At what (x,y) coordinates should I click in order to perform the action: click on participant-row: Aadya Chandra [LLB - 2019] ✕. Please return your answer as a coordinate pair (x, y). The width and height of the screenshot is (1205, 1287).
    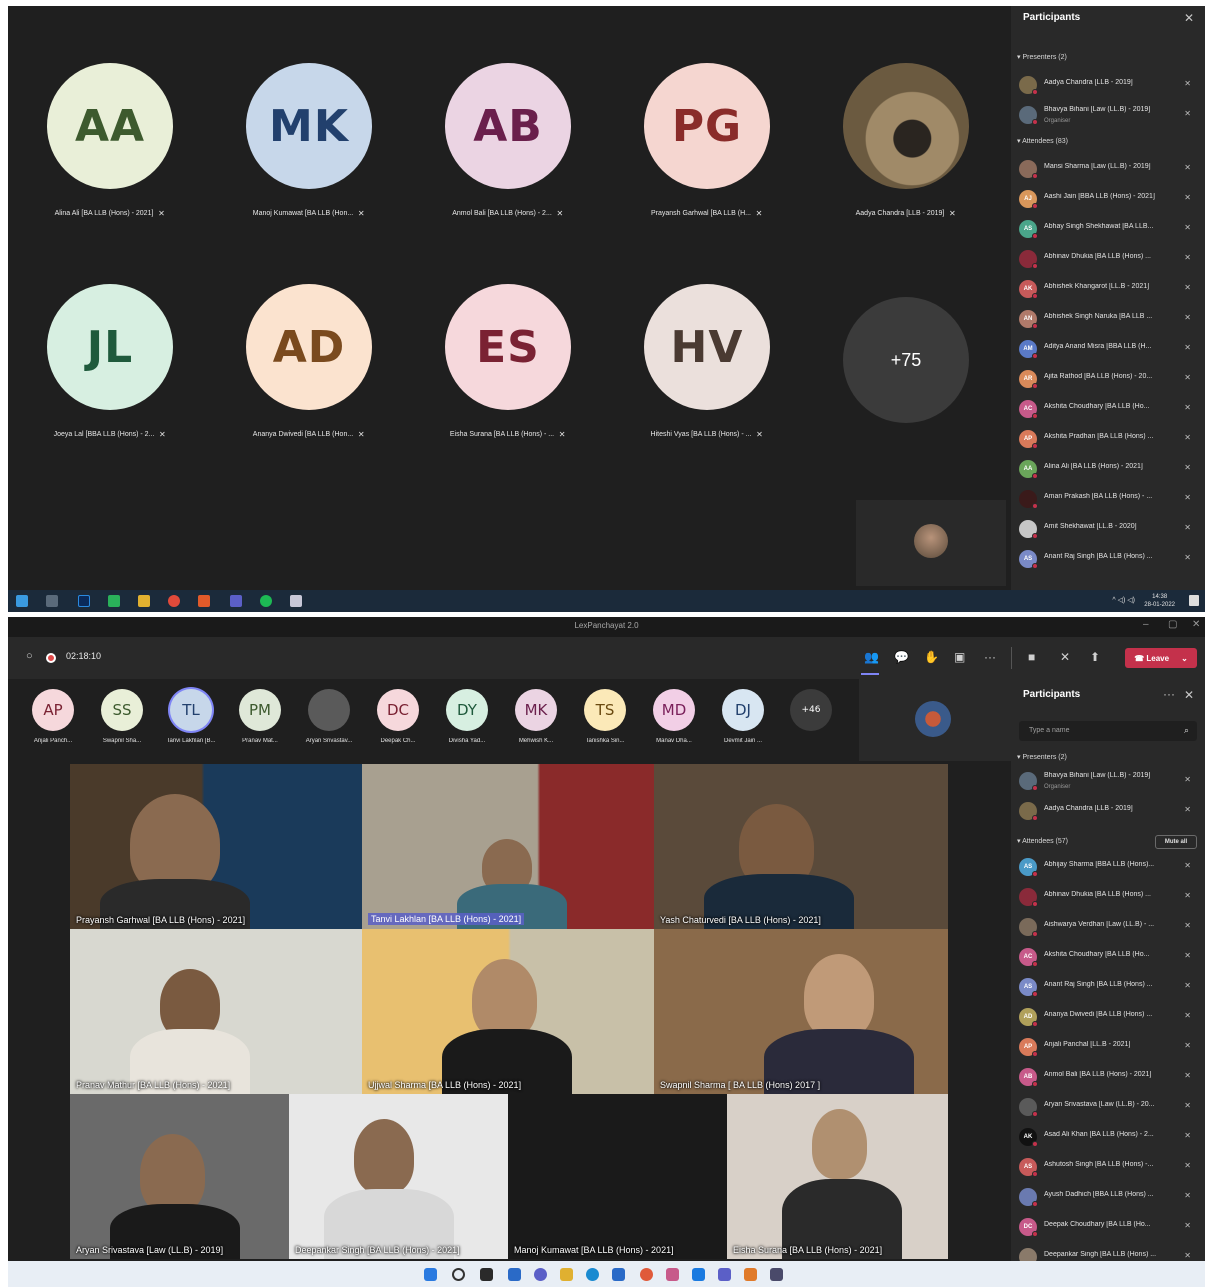
    Looking at the image, I should click on (1104, 811).